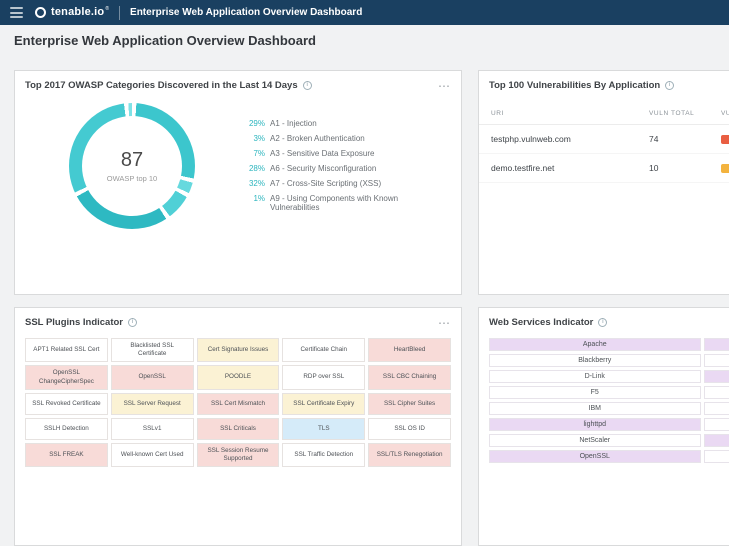 The image size is (729, 546). Describe the element at coordinates (323, 455) in the screenshot. I see `ssl-matrix-cell: SSL Traffic Detection` at that location.